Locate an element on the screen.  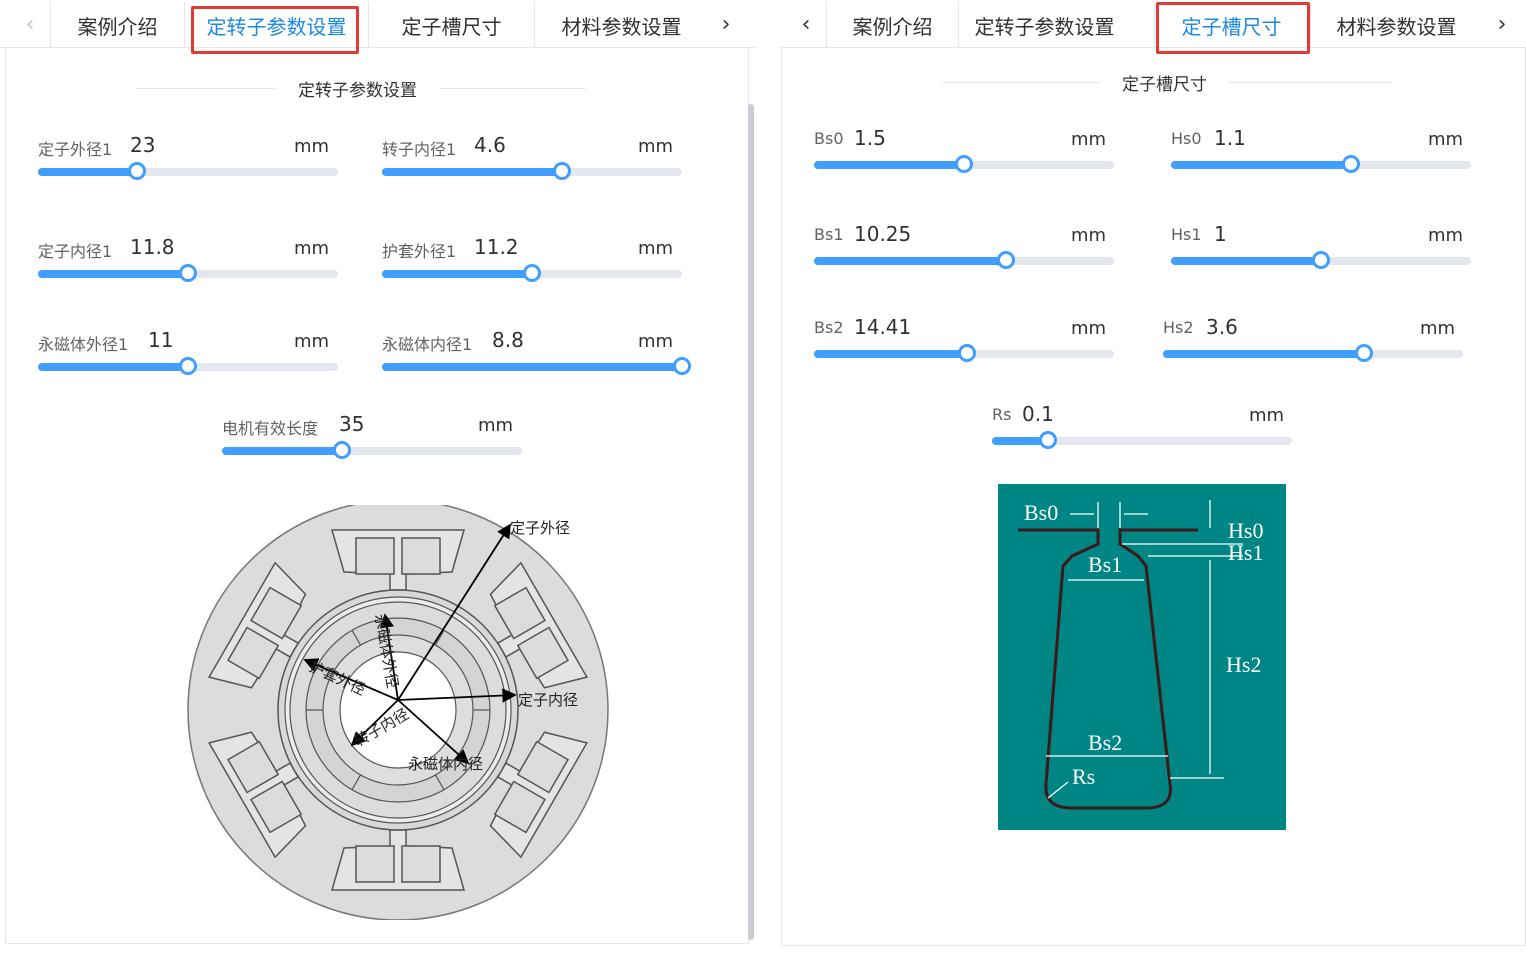
param-label: Bs2 is located at coordinates (829, 327).